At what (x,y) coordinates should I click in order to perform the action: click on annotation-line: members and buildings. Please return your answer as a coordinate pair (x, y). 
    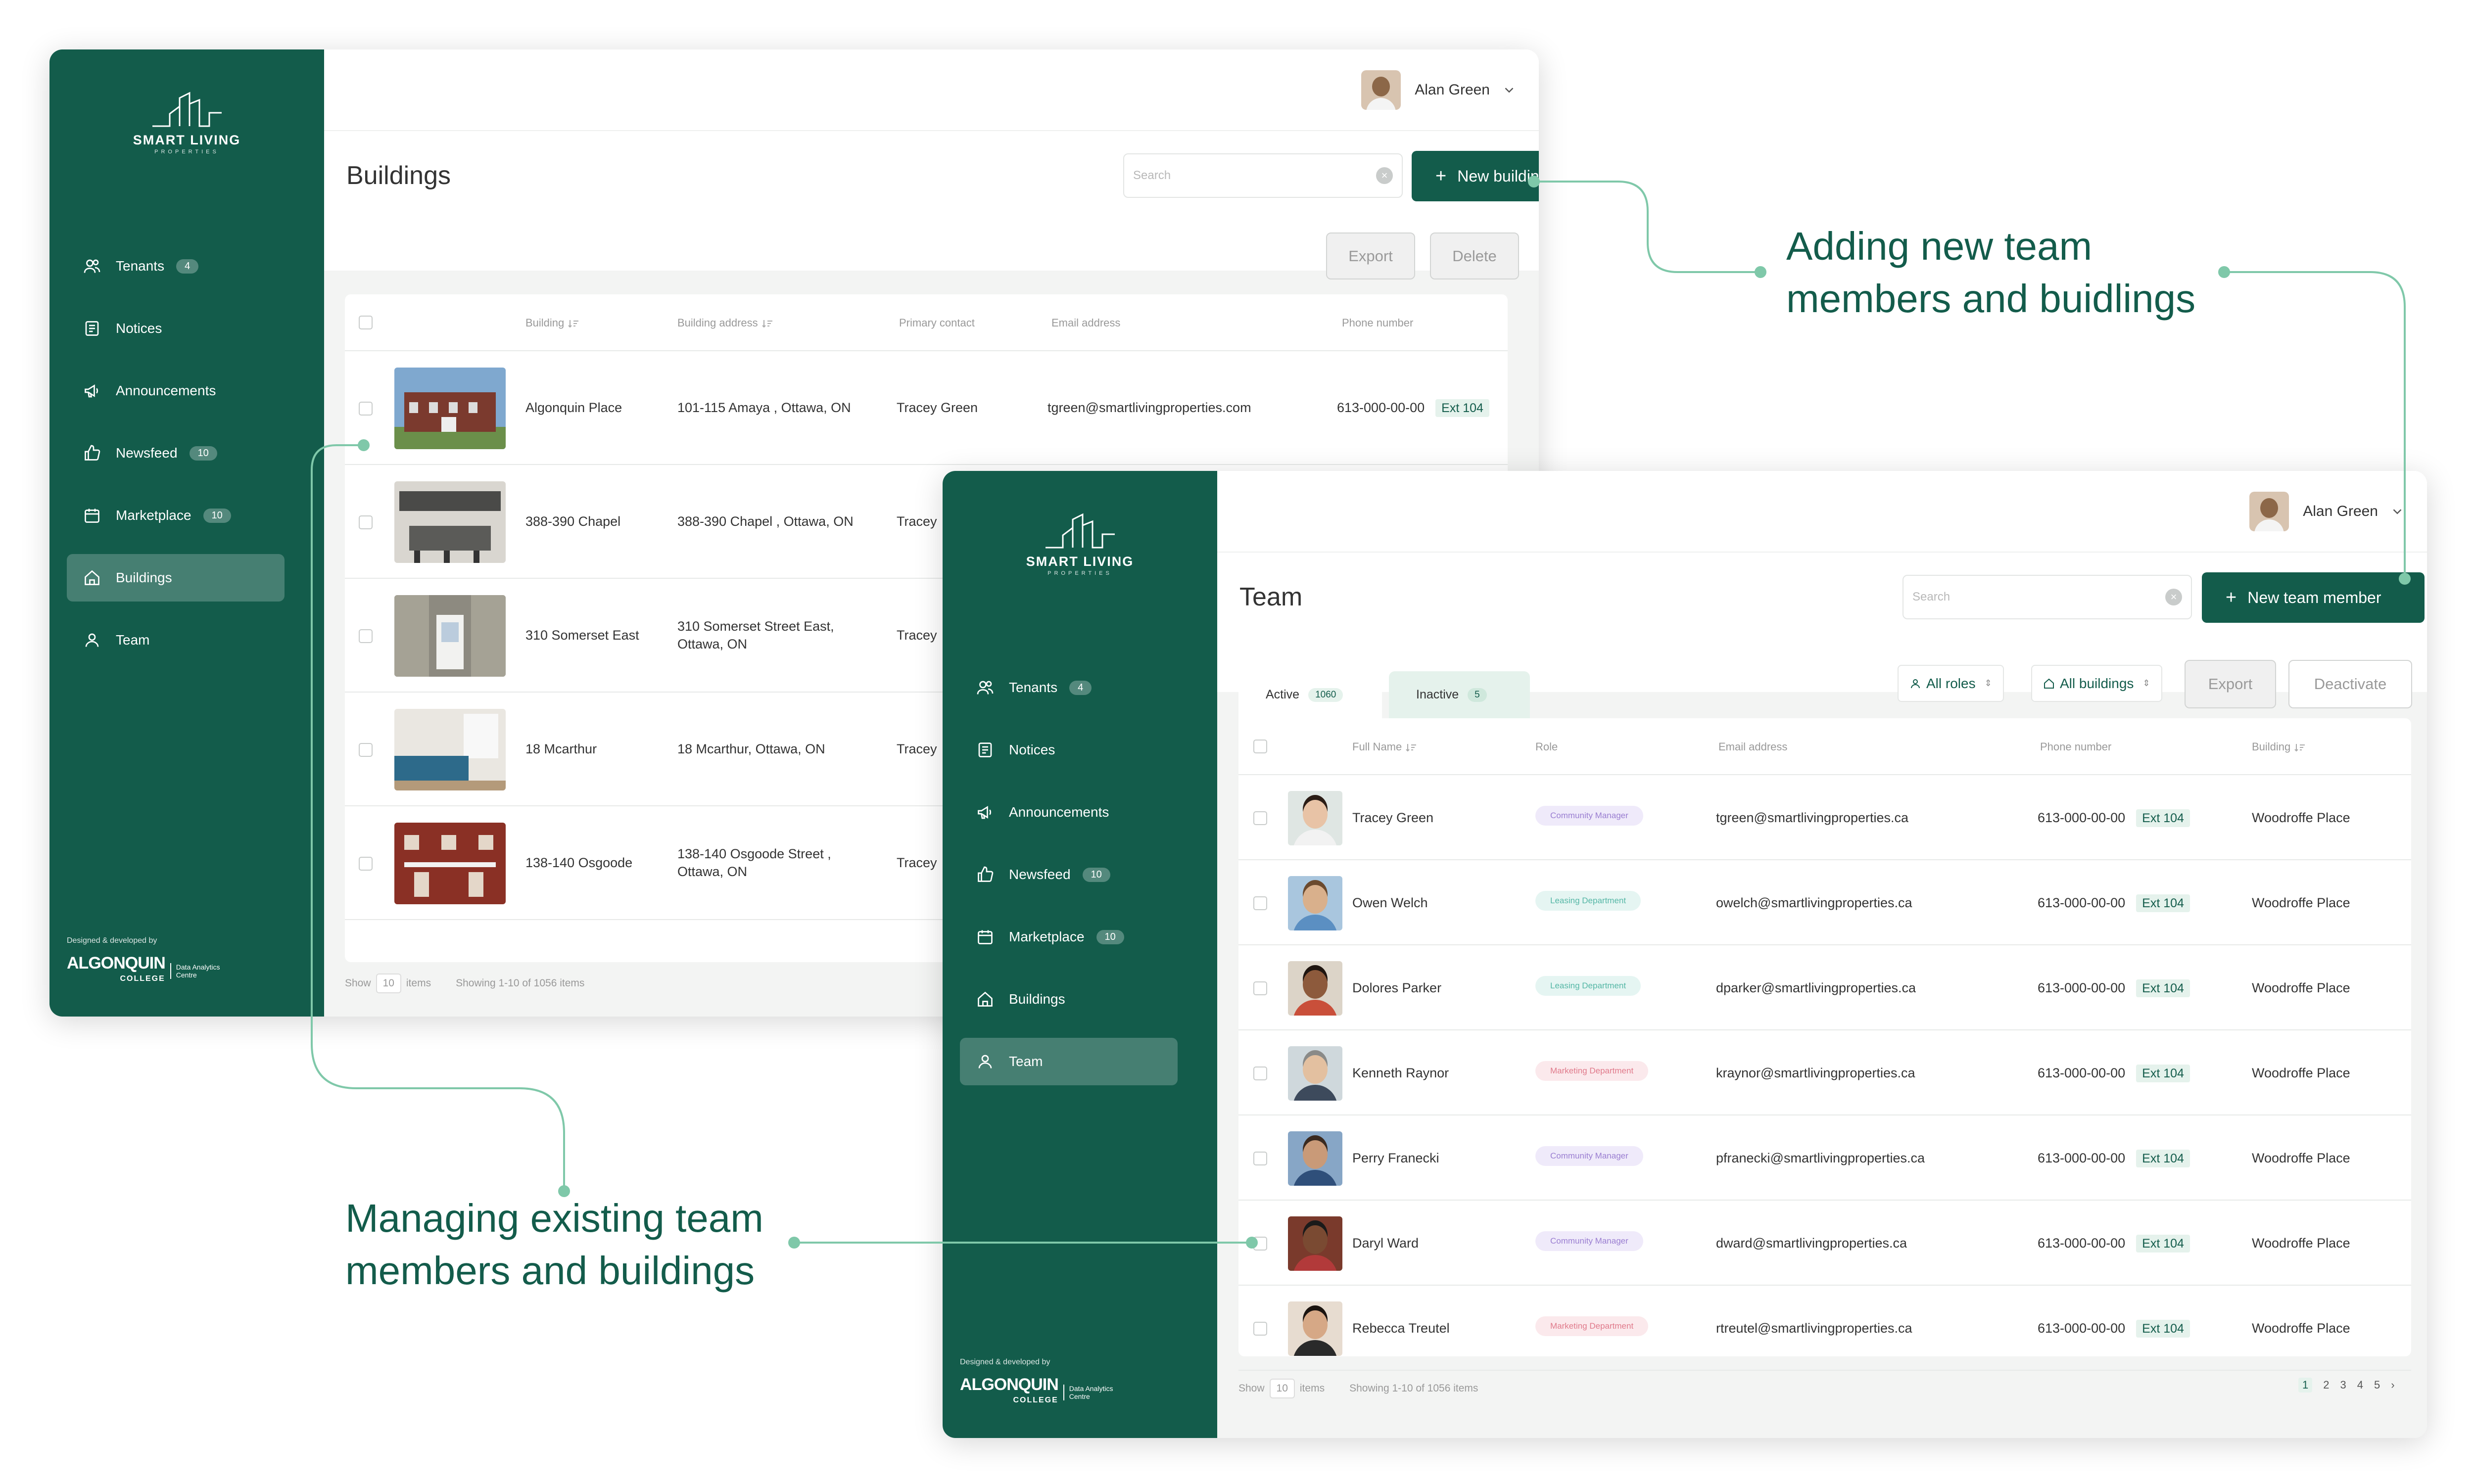
    Looking at the image, I should click on (550, 1271).